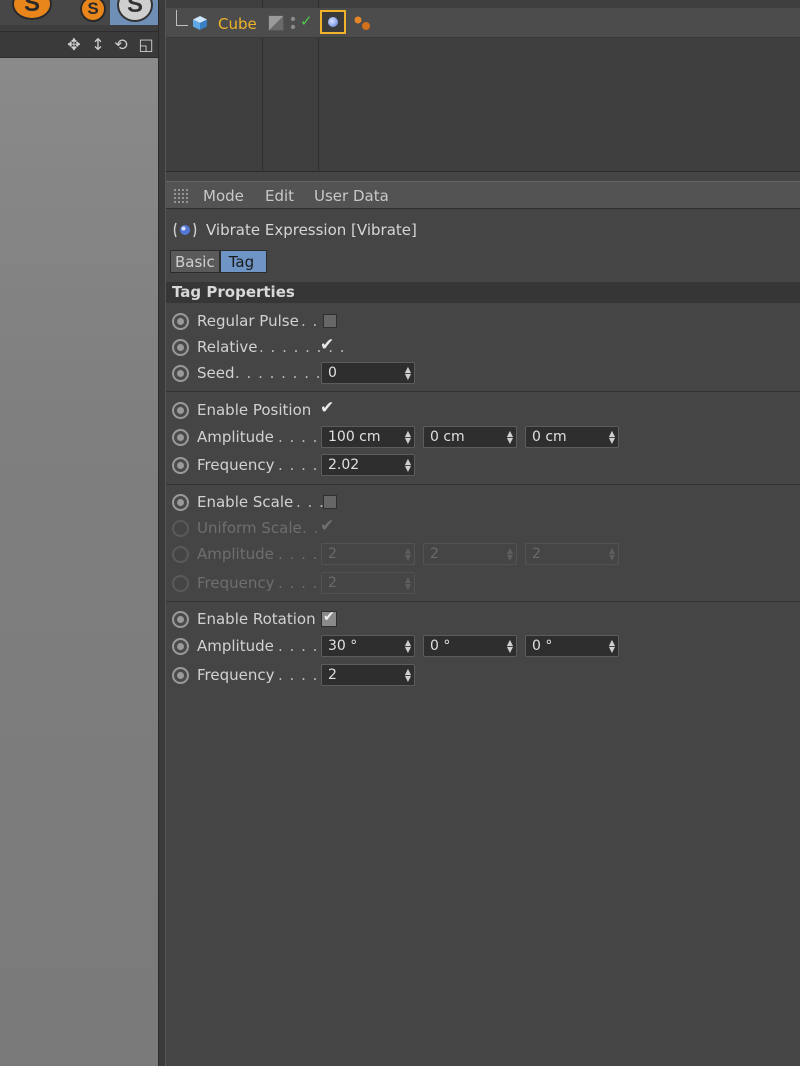 The height and width of the screenshot is (1066, 800). What do you see at coordinates (470, 554) in the screenshot?
I see `scale-amplitude-y: 2 ▲ ▼` at bounding box center [470, 554].